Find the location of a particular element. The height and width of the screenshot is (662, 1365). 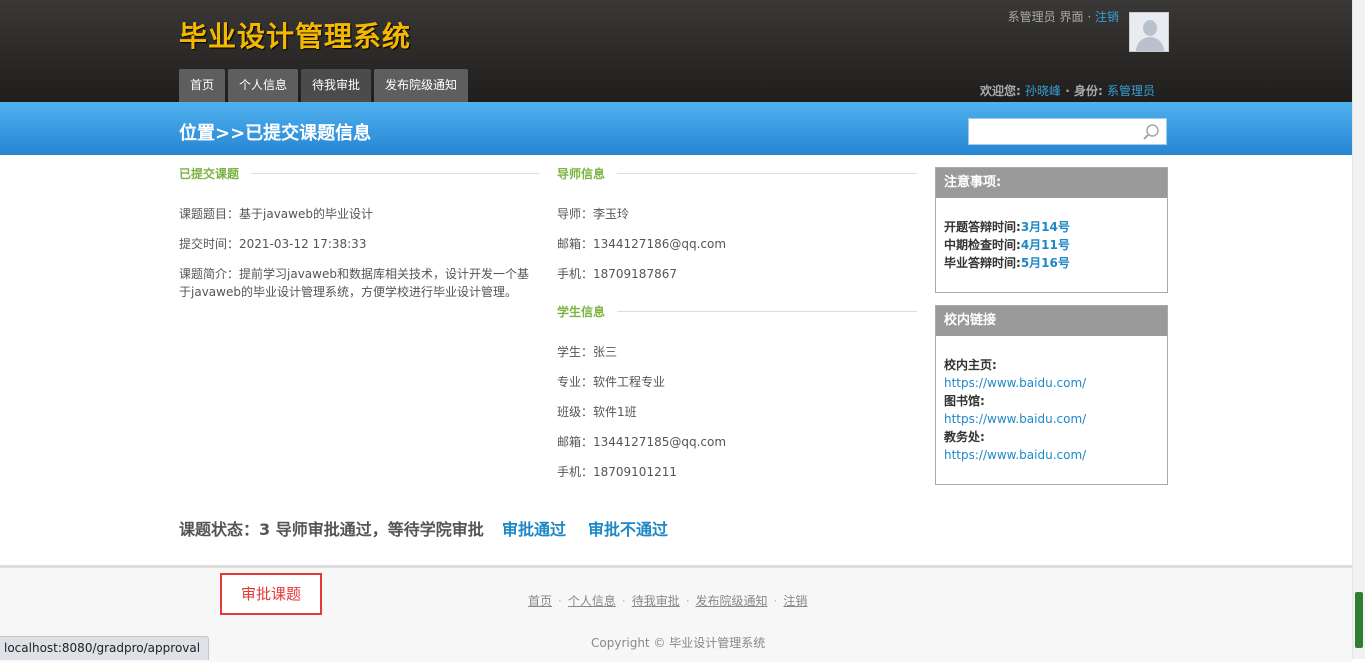

footer-link-profile: 个人信息 is located at coordinates (592, 601).